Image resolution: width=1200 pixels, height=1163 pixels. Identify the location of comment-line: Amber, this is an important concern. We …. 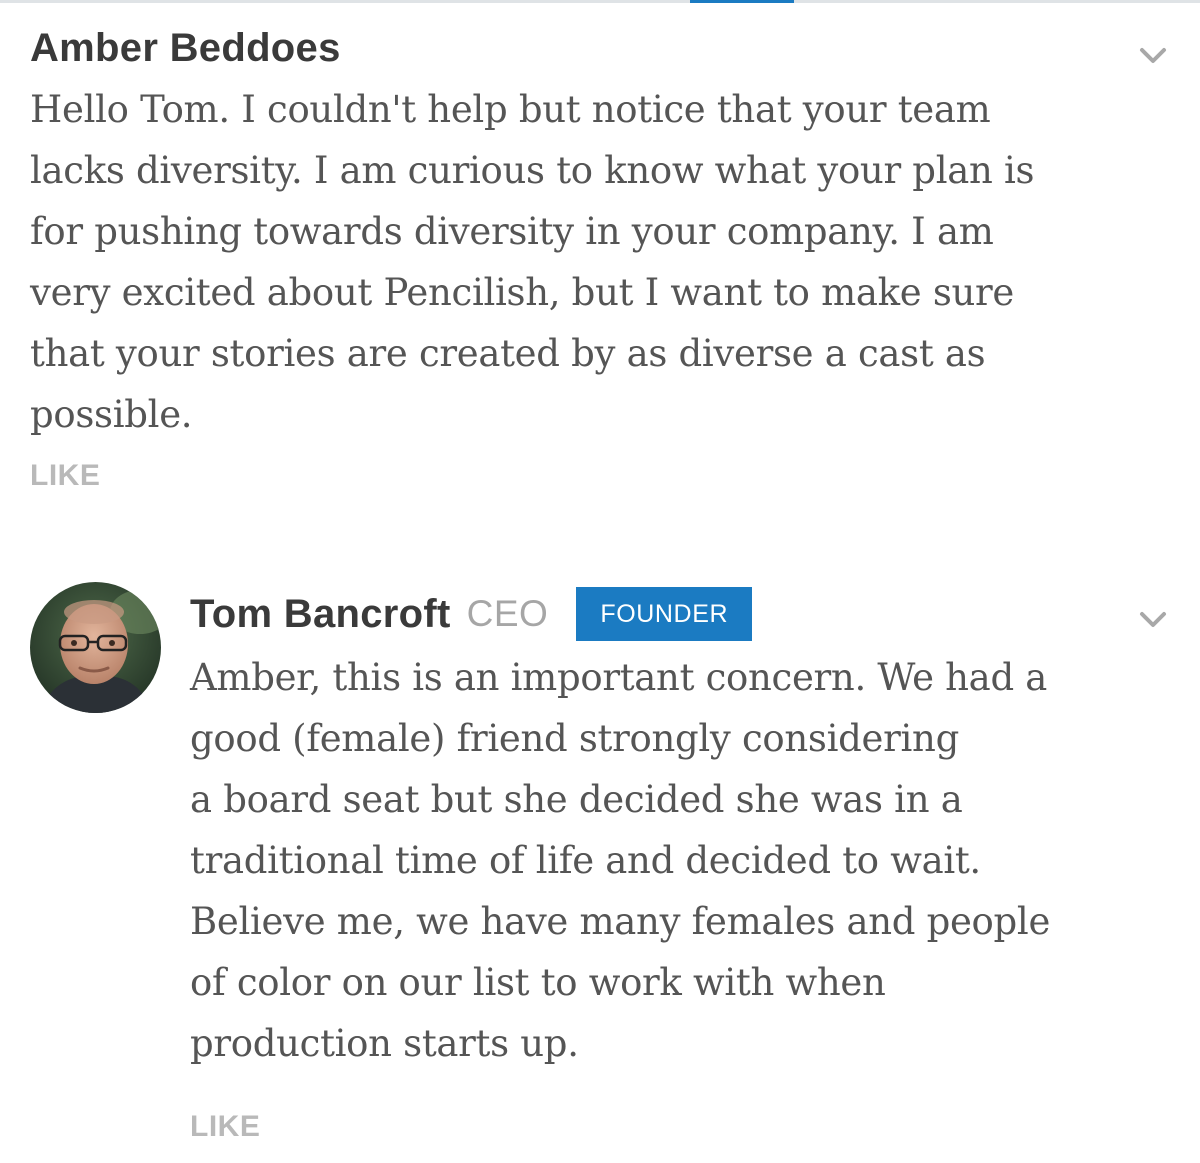
(619, 677).